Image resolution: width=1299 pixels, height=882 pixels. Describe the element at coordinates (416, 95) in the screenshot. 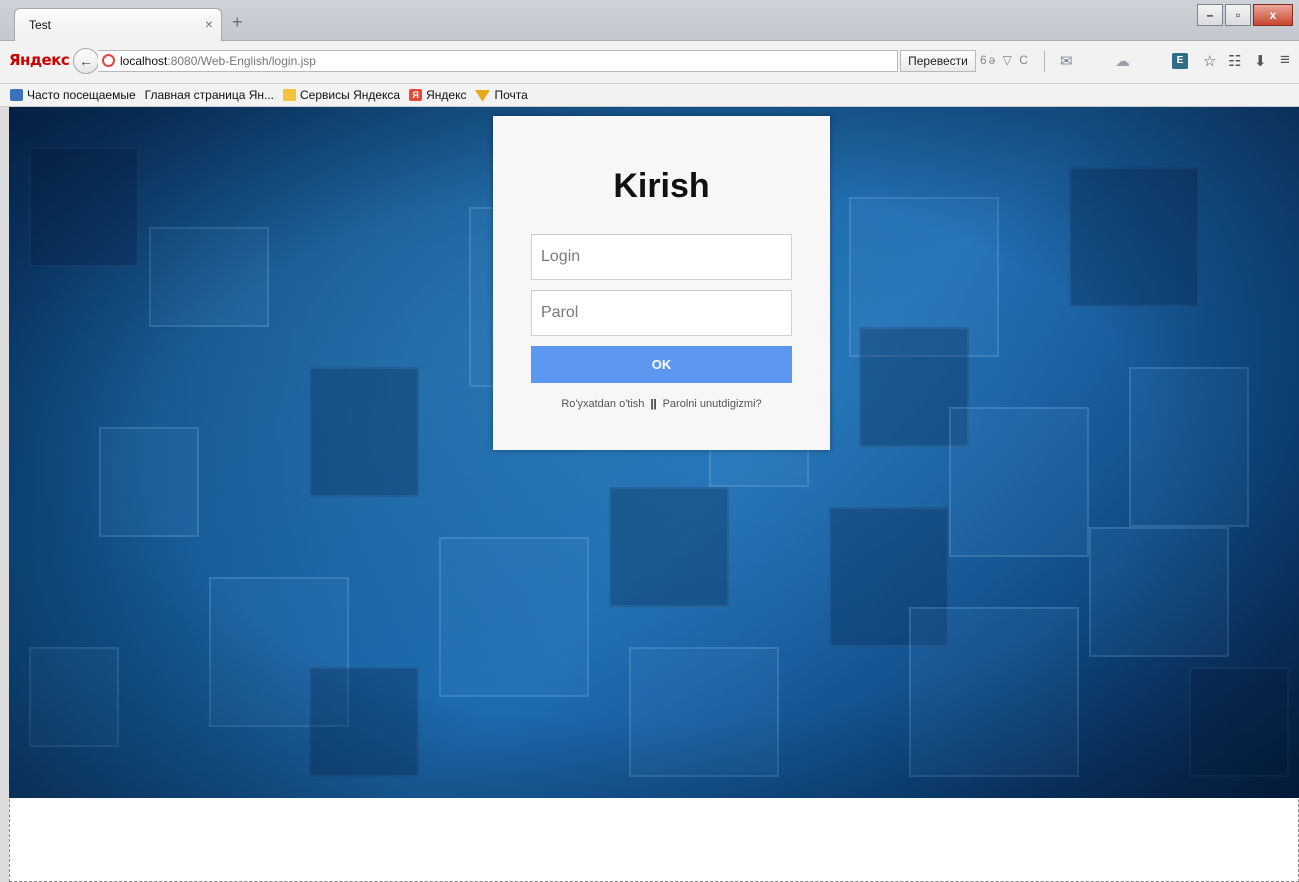

I see `yandex-icon: Я` at that location.